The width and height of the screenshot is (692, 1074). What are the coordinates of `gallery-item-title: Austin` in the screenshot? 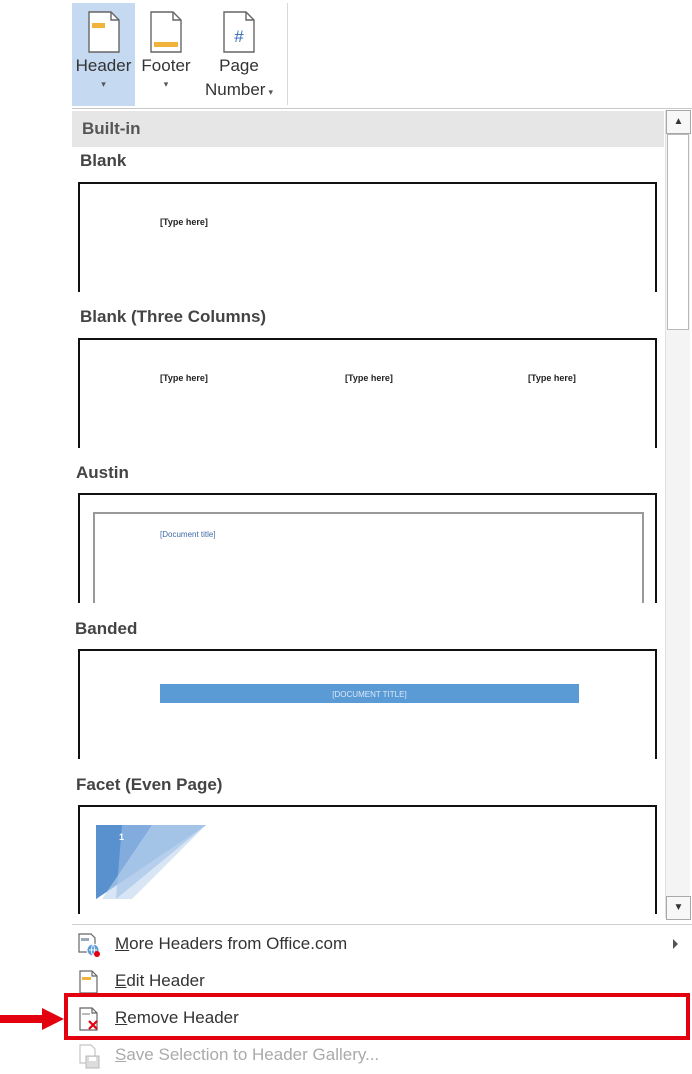 It's located at (102, 472).